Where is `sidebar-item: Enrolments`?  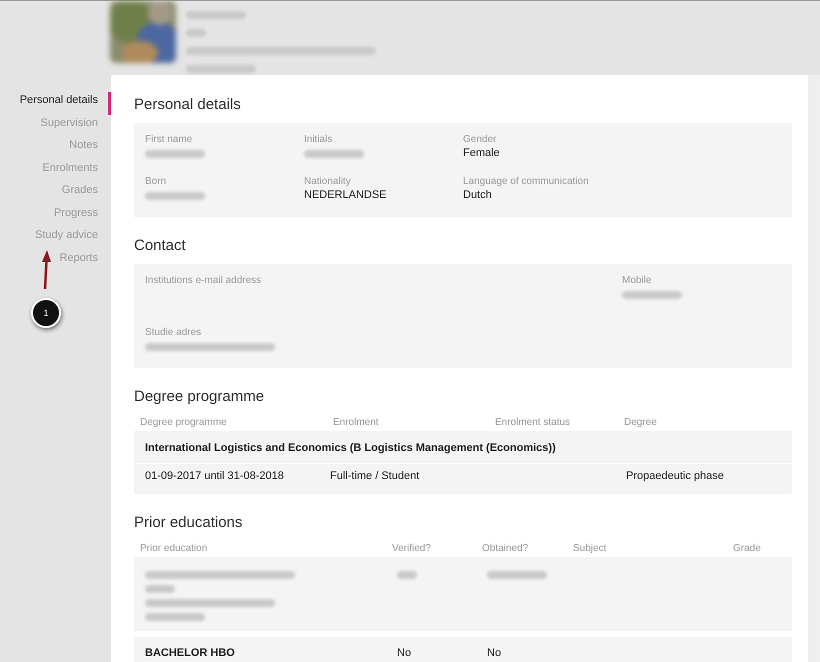
sidebar-item: Enrolments is located at coordinates (76, 171).